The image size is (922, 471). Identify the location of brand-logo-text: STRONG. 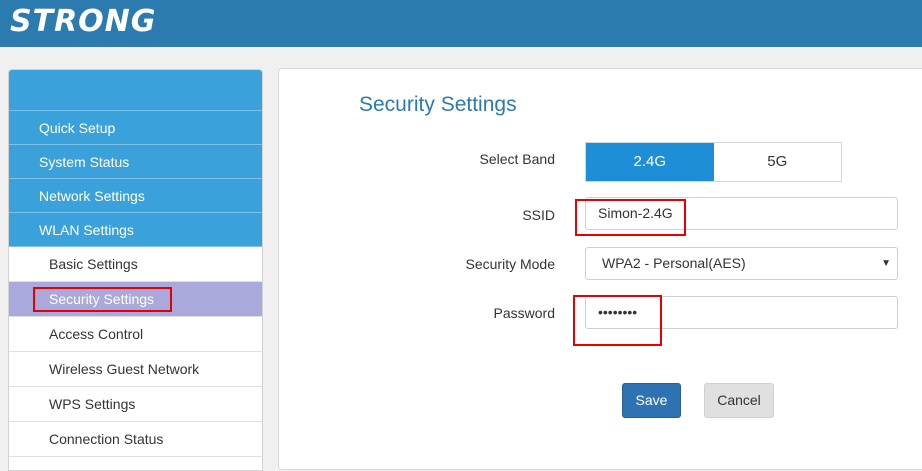
(83, 21).